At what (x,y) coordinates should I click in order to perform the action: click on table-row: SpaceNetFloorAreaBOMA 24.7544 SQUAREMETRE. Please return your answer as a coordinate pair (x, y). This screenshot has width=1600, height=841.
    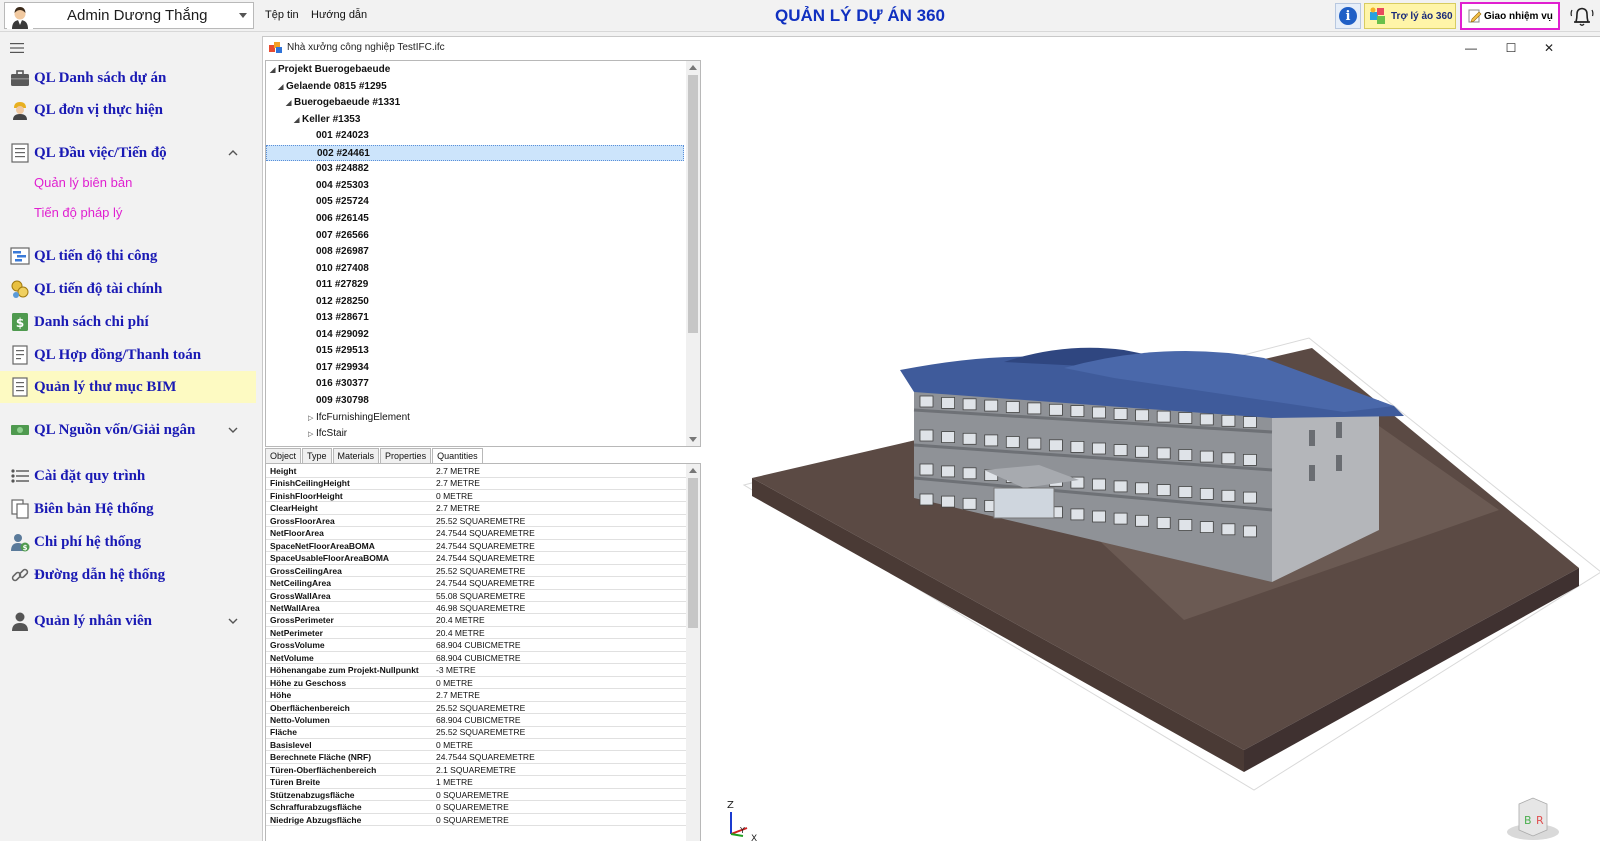
    Looking at the image, I should click on (476, 546).